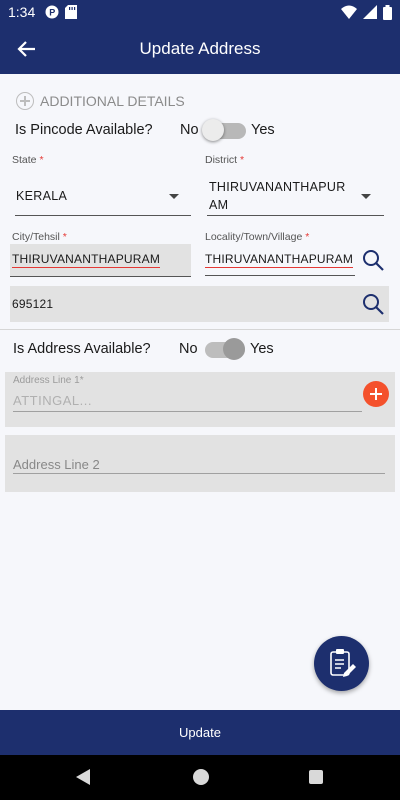 The width and height of the screenshot is (400, 800). What do you see at coordinates (71, 12) in the screenshot?
I see `sd-card-icon` at bounding box center [71, 12].